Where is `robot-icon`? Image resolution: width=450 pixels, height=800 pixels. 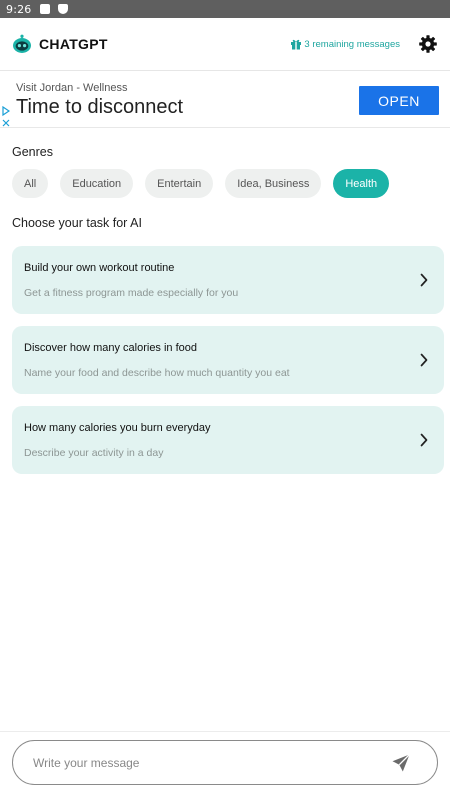 robot-icon is located at coordinates (22, 43).